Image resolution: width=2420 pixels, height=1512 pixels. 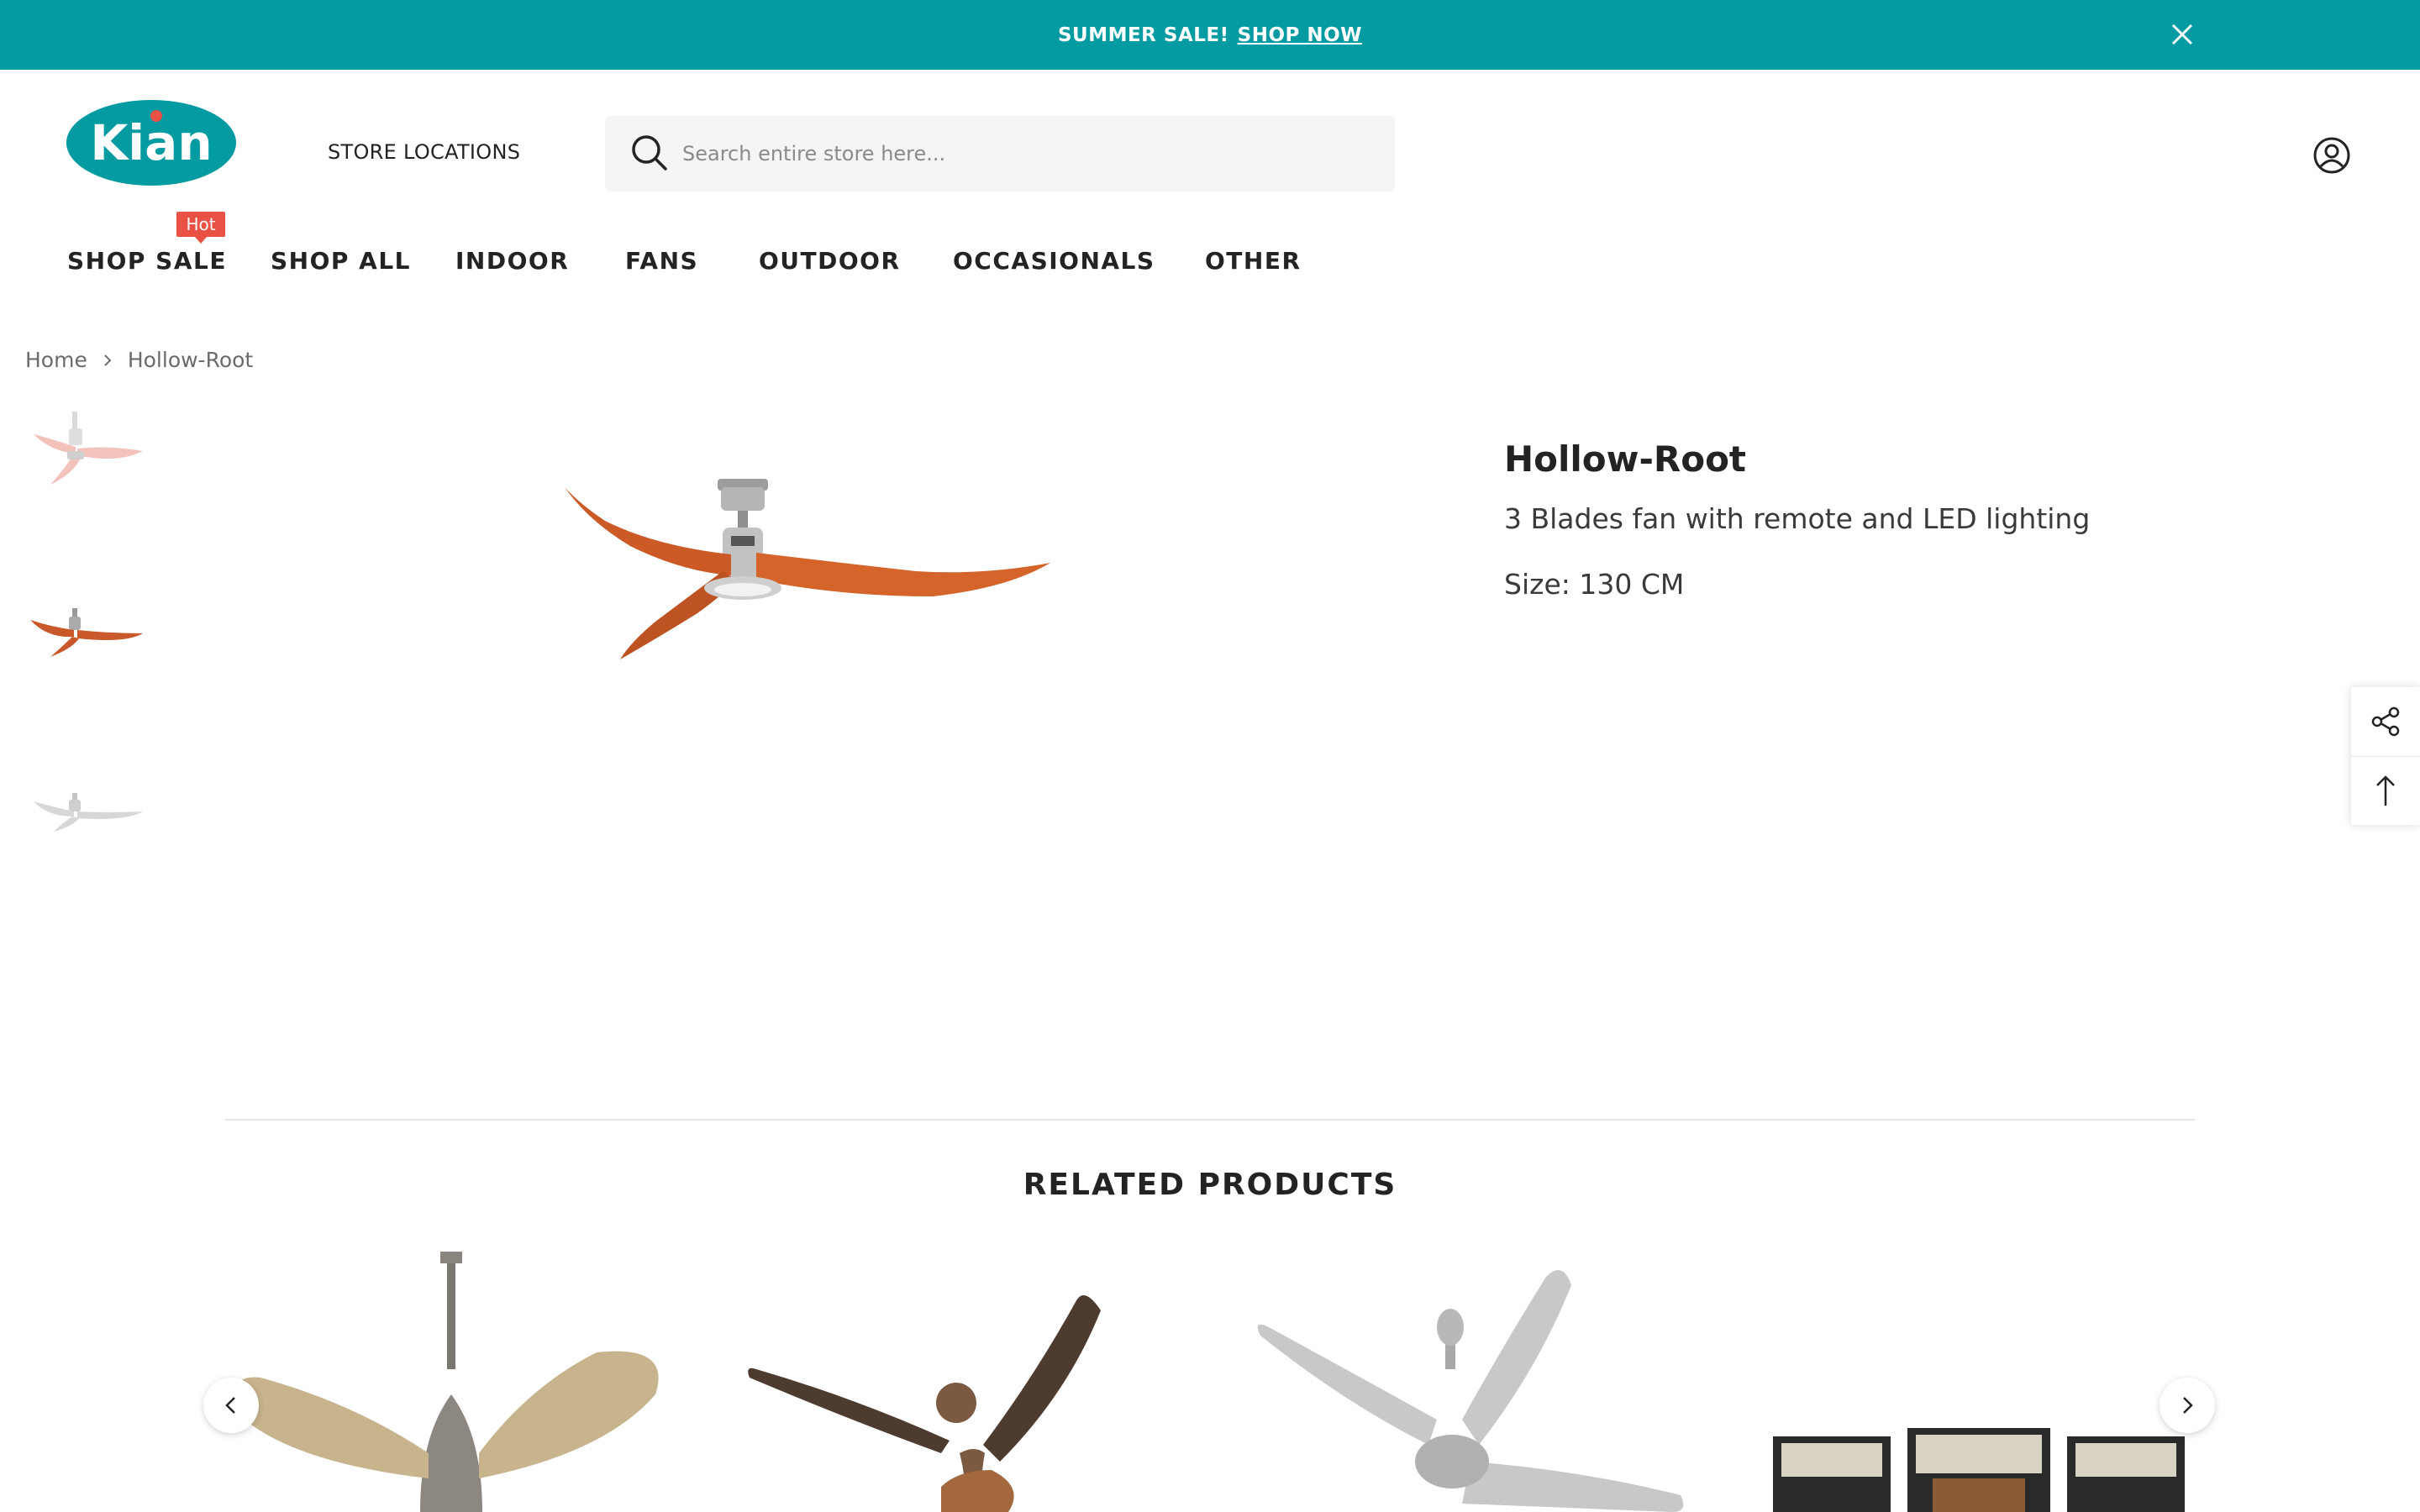 I want to click on shop-now-link: SHOP NOW, so click(x=1300, y=35).